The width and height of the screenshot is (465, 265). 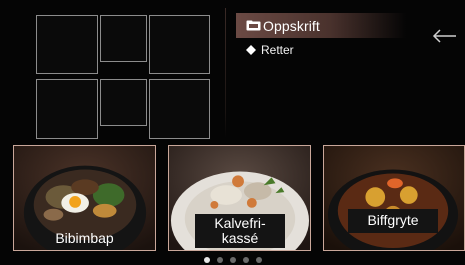 What do you see at coordinates (277, 50) in the screenshot?
I see `menu-item-label: Retter` at bounding box center [277, 50].